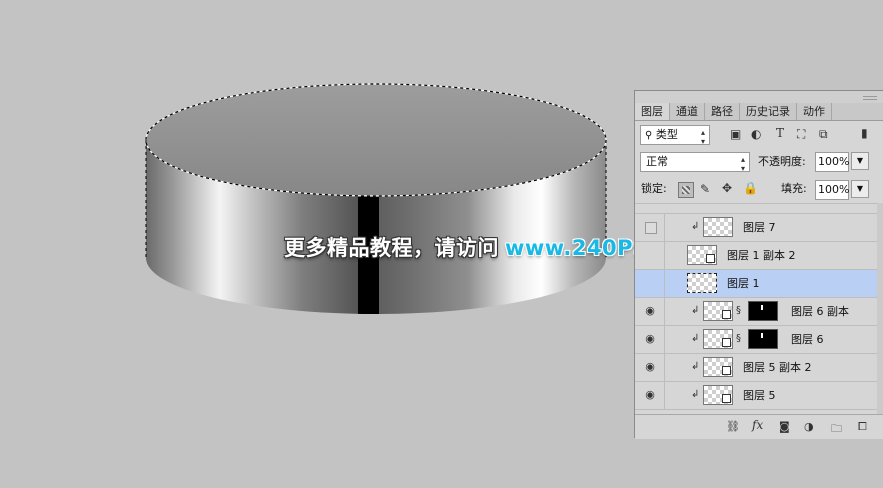 The width and height of the screenshot is (883, 488). What do you see at coordinates (666, 134) in the screenshot?
I see `filter-kind-label: 类型` at bounding box center [666, 134].